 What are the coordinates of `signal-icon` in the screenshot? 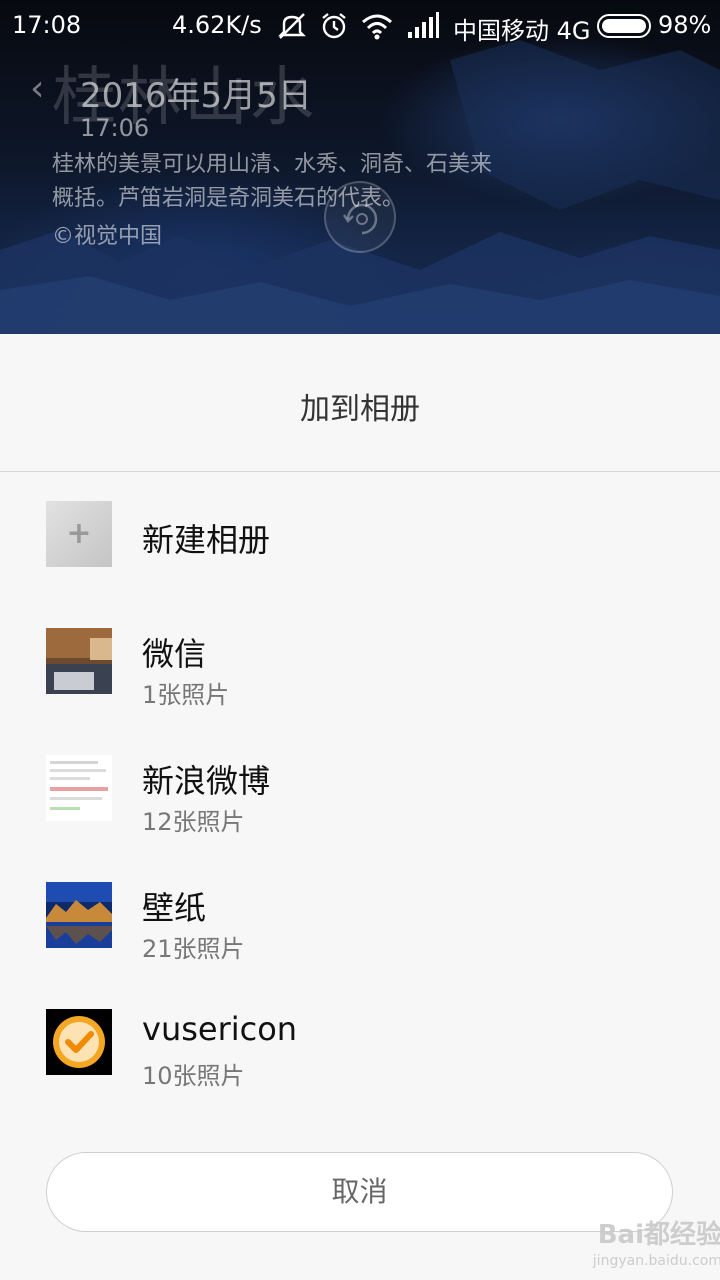 It's located at (423, 29).